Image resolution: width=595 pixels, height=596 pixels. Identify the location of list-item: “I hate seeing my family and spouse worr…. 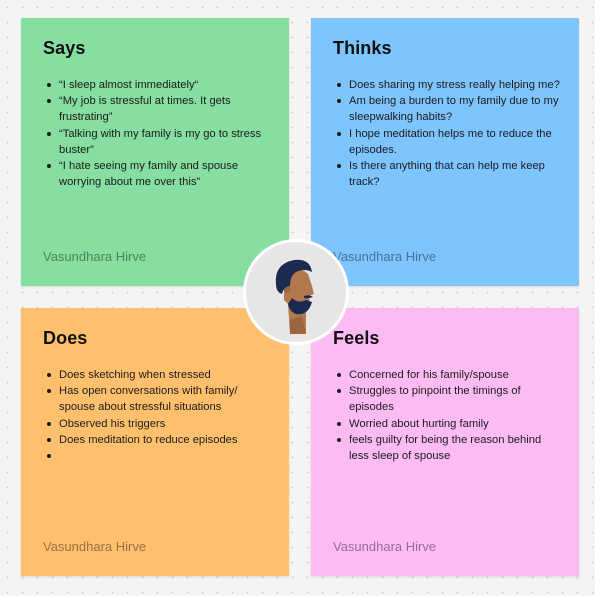
(159, 174).